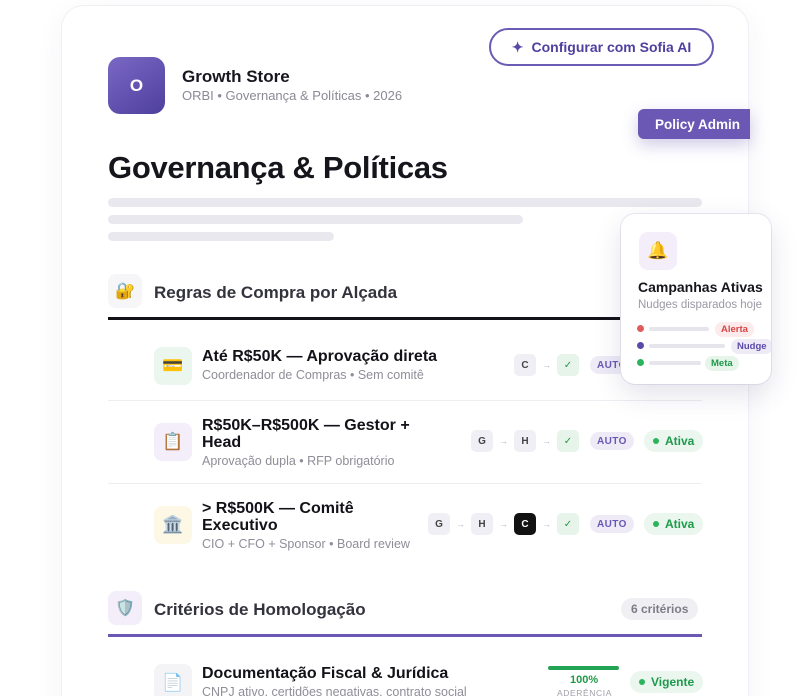  What do you see at coordinates (306, 544) in the screenshot?
I see `rule-subtitle: CIO + CFO + Sponsor • Board review` at bounding box center [306, 544].